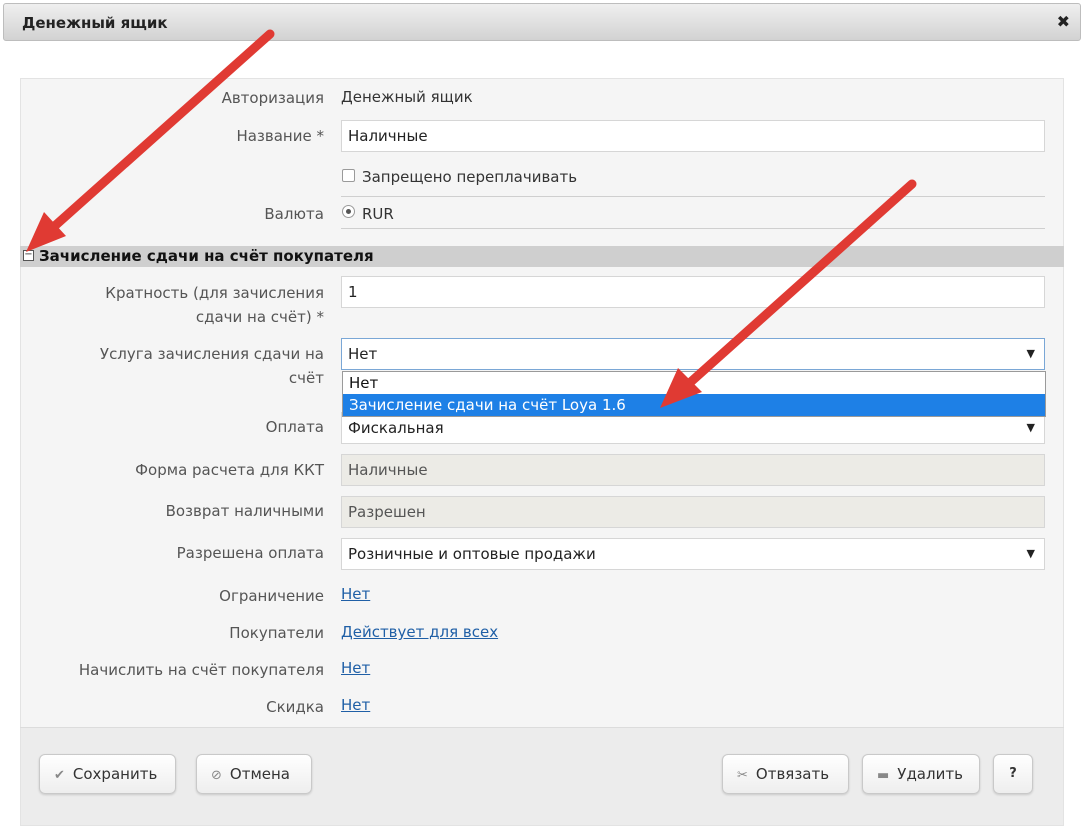  Describe the element at coordinates (211, 366) in the screenshot. I see `change-service-label: Услуга зачисления сдачи на счёт` at that location.